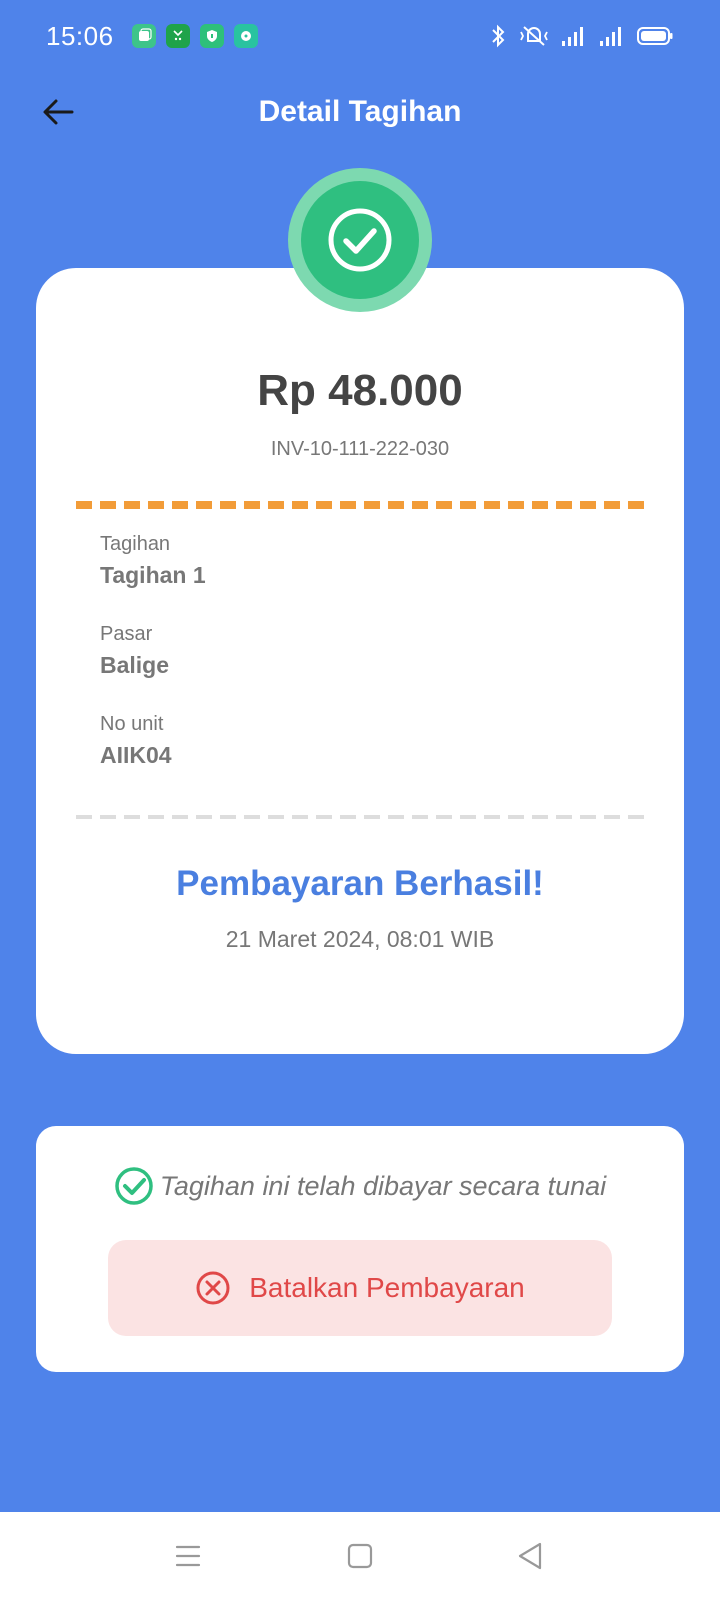 This screenshot has width=720, height=1600. Describe the element at coordinates (132, 724) in the screenshot. I see `detail-label: No unit` at that location.